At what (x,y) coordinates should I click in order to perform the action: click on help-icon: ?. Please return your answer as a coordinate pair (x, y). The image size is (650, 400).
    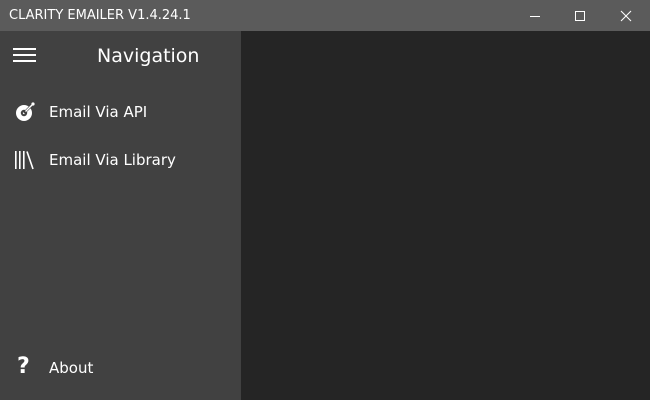
    Looking at the image, I should click on (23, 366).